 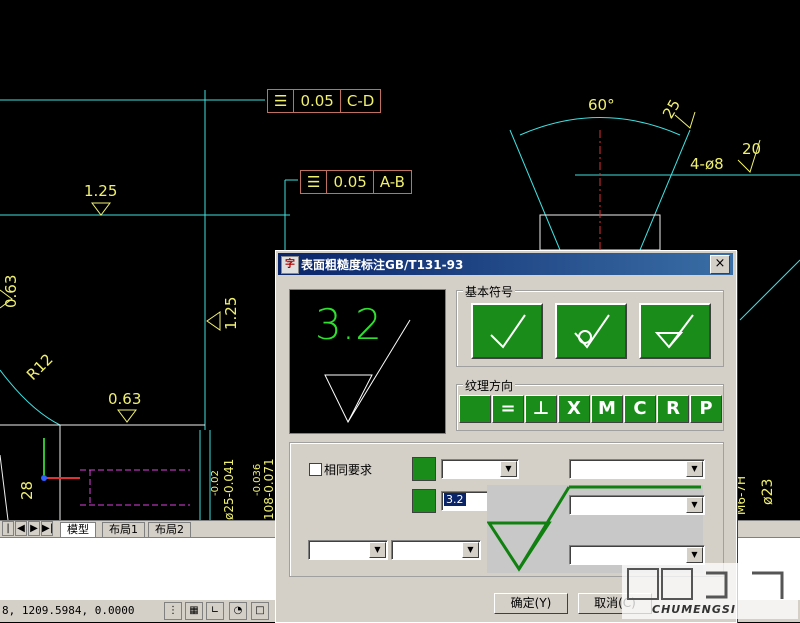 I want to click on dim-label: ø25-0.041, so click(x=229, y=489).